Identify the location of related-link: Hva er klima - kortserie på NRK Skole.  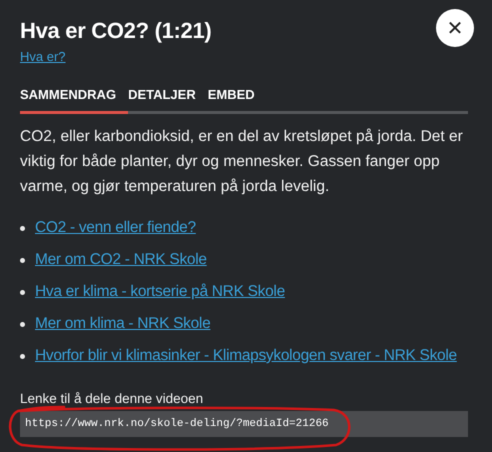
(160, 292).